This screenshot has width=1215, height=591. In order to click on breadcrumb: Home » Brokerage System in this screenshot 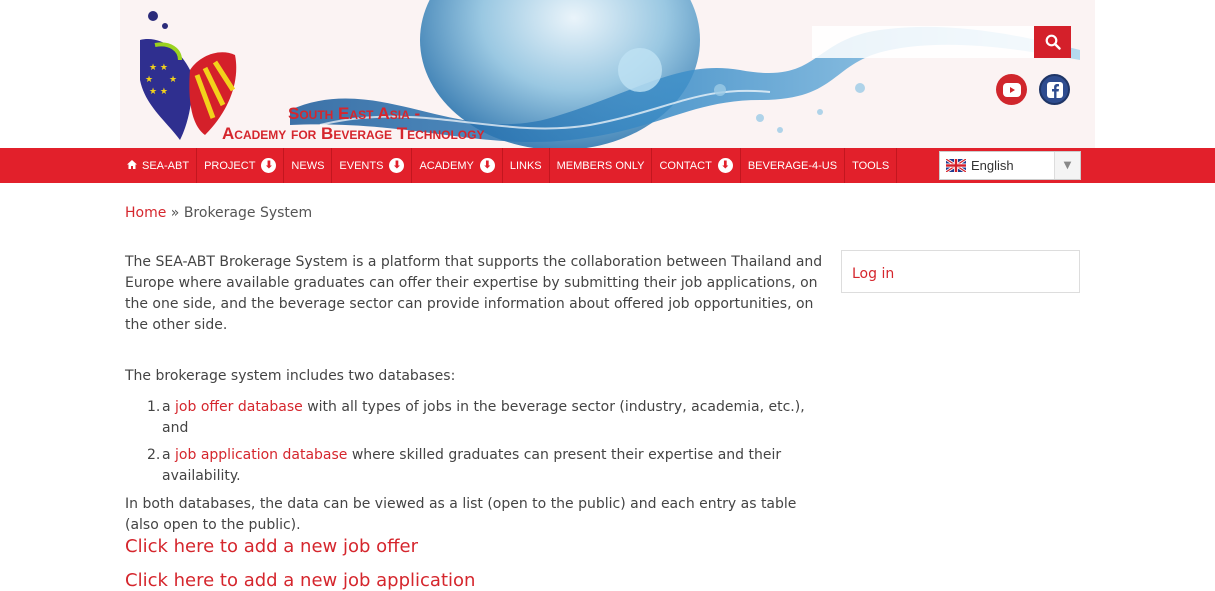, I will do `click(218, 213)`.